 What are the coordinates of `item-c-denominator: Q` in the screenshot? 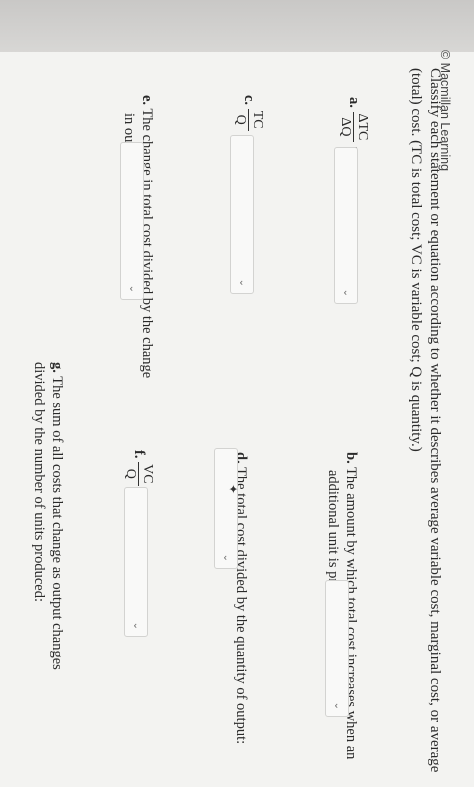 It's located at (240, 119).